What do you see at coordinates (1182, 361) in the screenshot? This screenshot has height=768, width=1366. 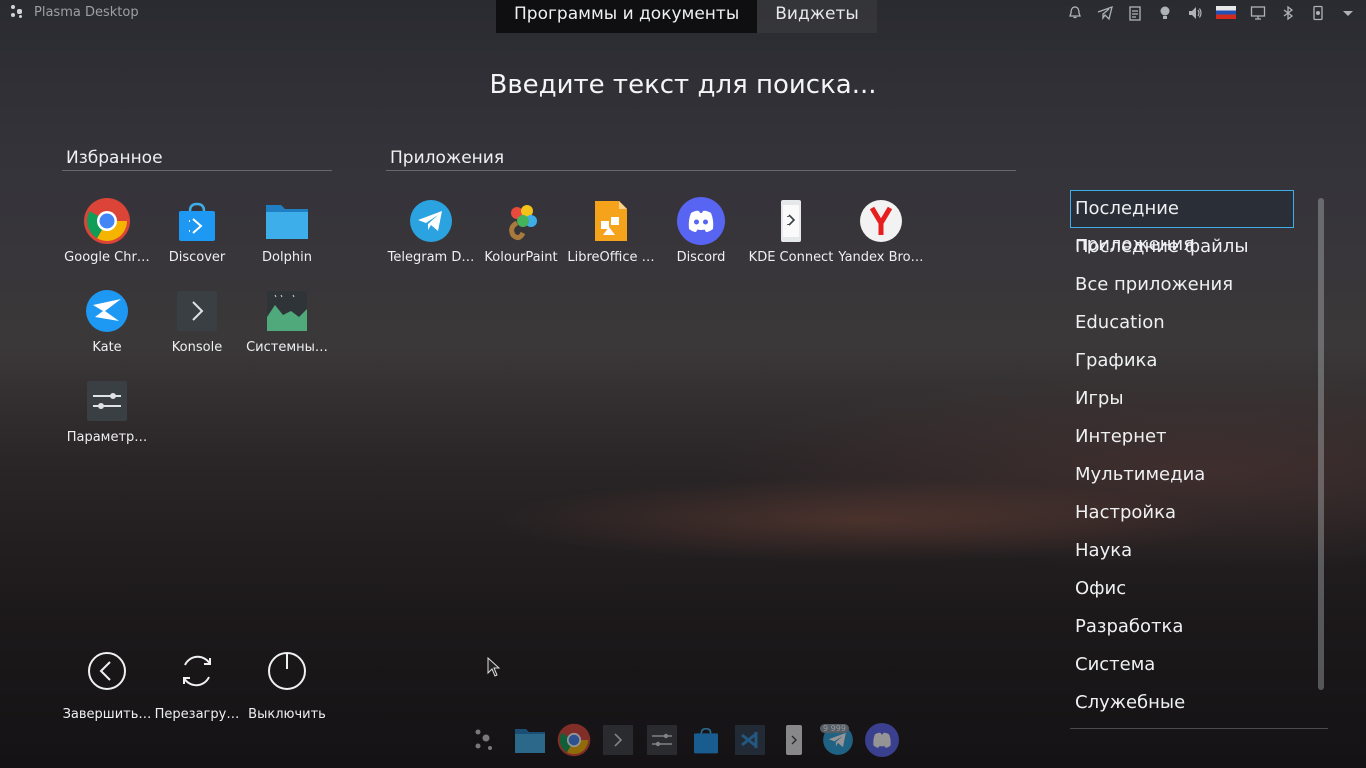 I see `category-graphics: Графика` at bounding box center [1182, 361].